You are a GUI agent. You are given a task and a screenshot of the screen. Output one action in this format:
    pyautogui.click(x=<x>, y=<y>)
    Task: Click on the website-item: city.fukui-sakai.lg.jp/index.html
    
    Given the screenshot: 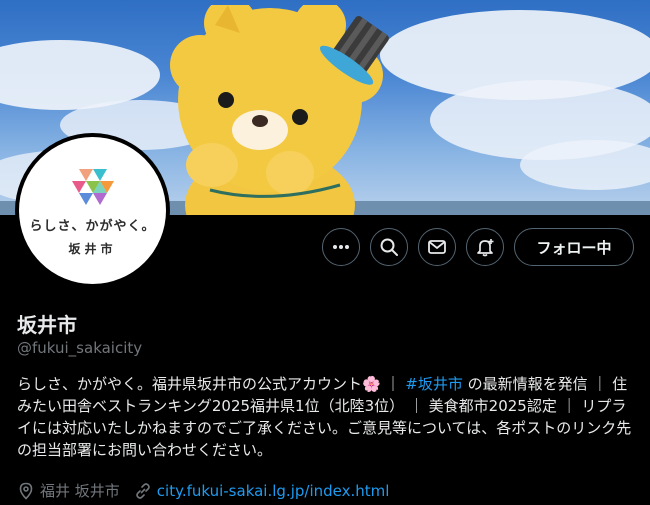 What is the action you would take?
    pyautogui.click(x=262, y=491)
    